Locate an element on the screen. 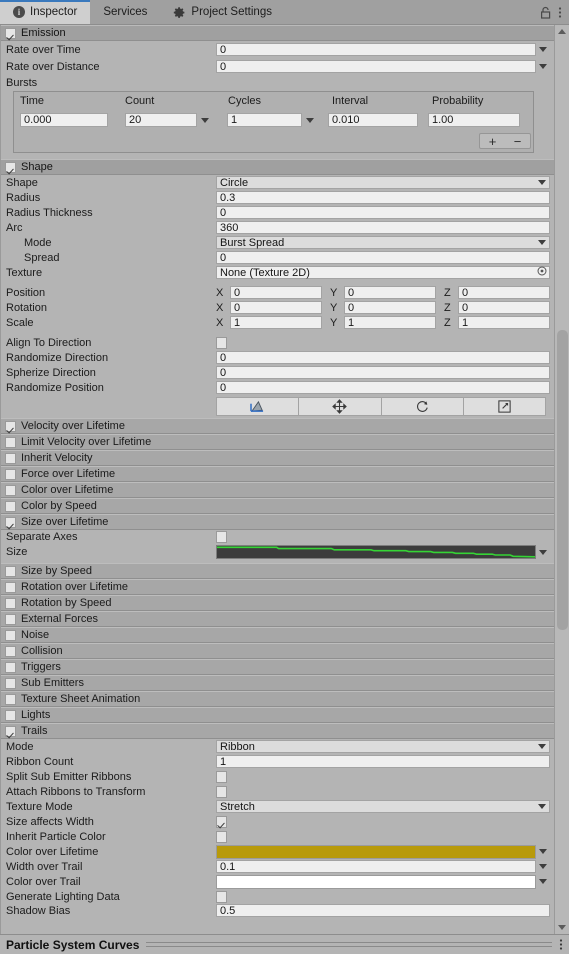 This screenshot has width=569, height=954. module-triggers-checkbox is located at coordinates (10, 667).